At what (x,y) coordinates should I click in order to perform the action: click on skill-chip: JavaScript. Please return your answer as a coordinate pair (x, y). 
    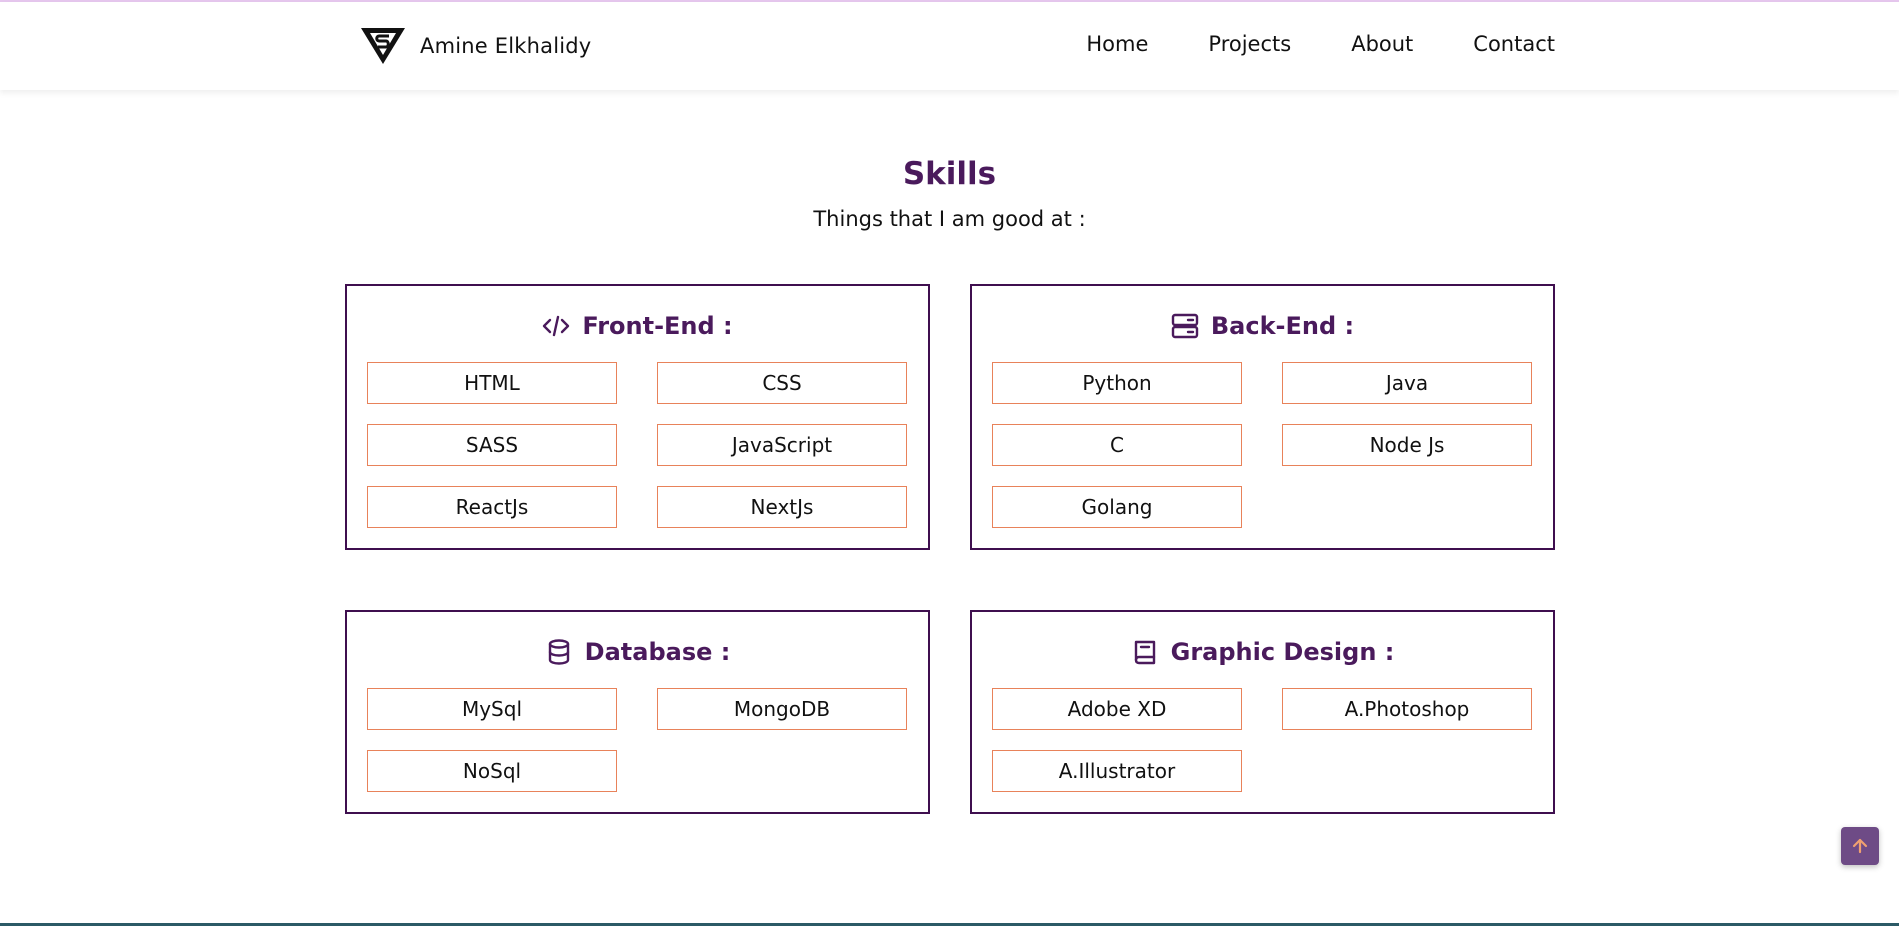
    Looking at the image, I should click on (782, 445).